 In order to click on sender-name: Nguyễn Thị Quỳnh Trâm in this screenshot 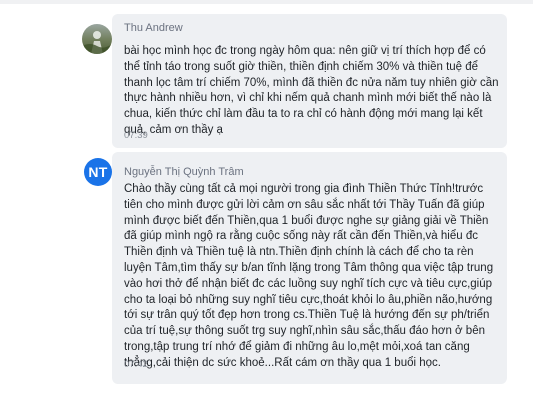, I will do `click(184, 172)`.